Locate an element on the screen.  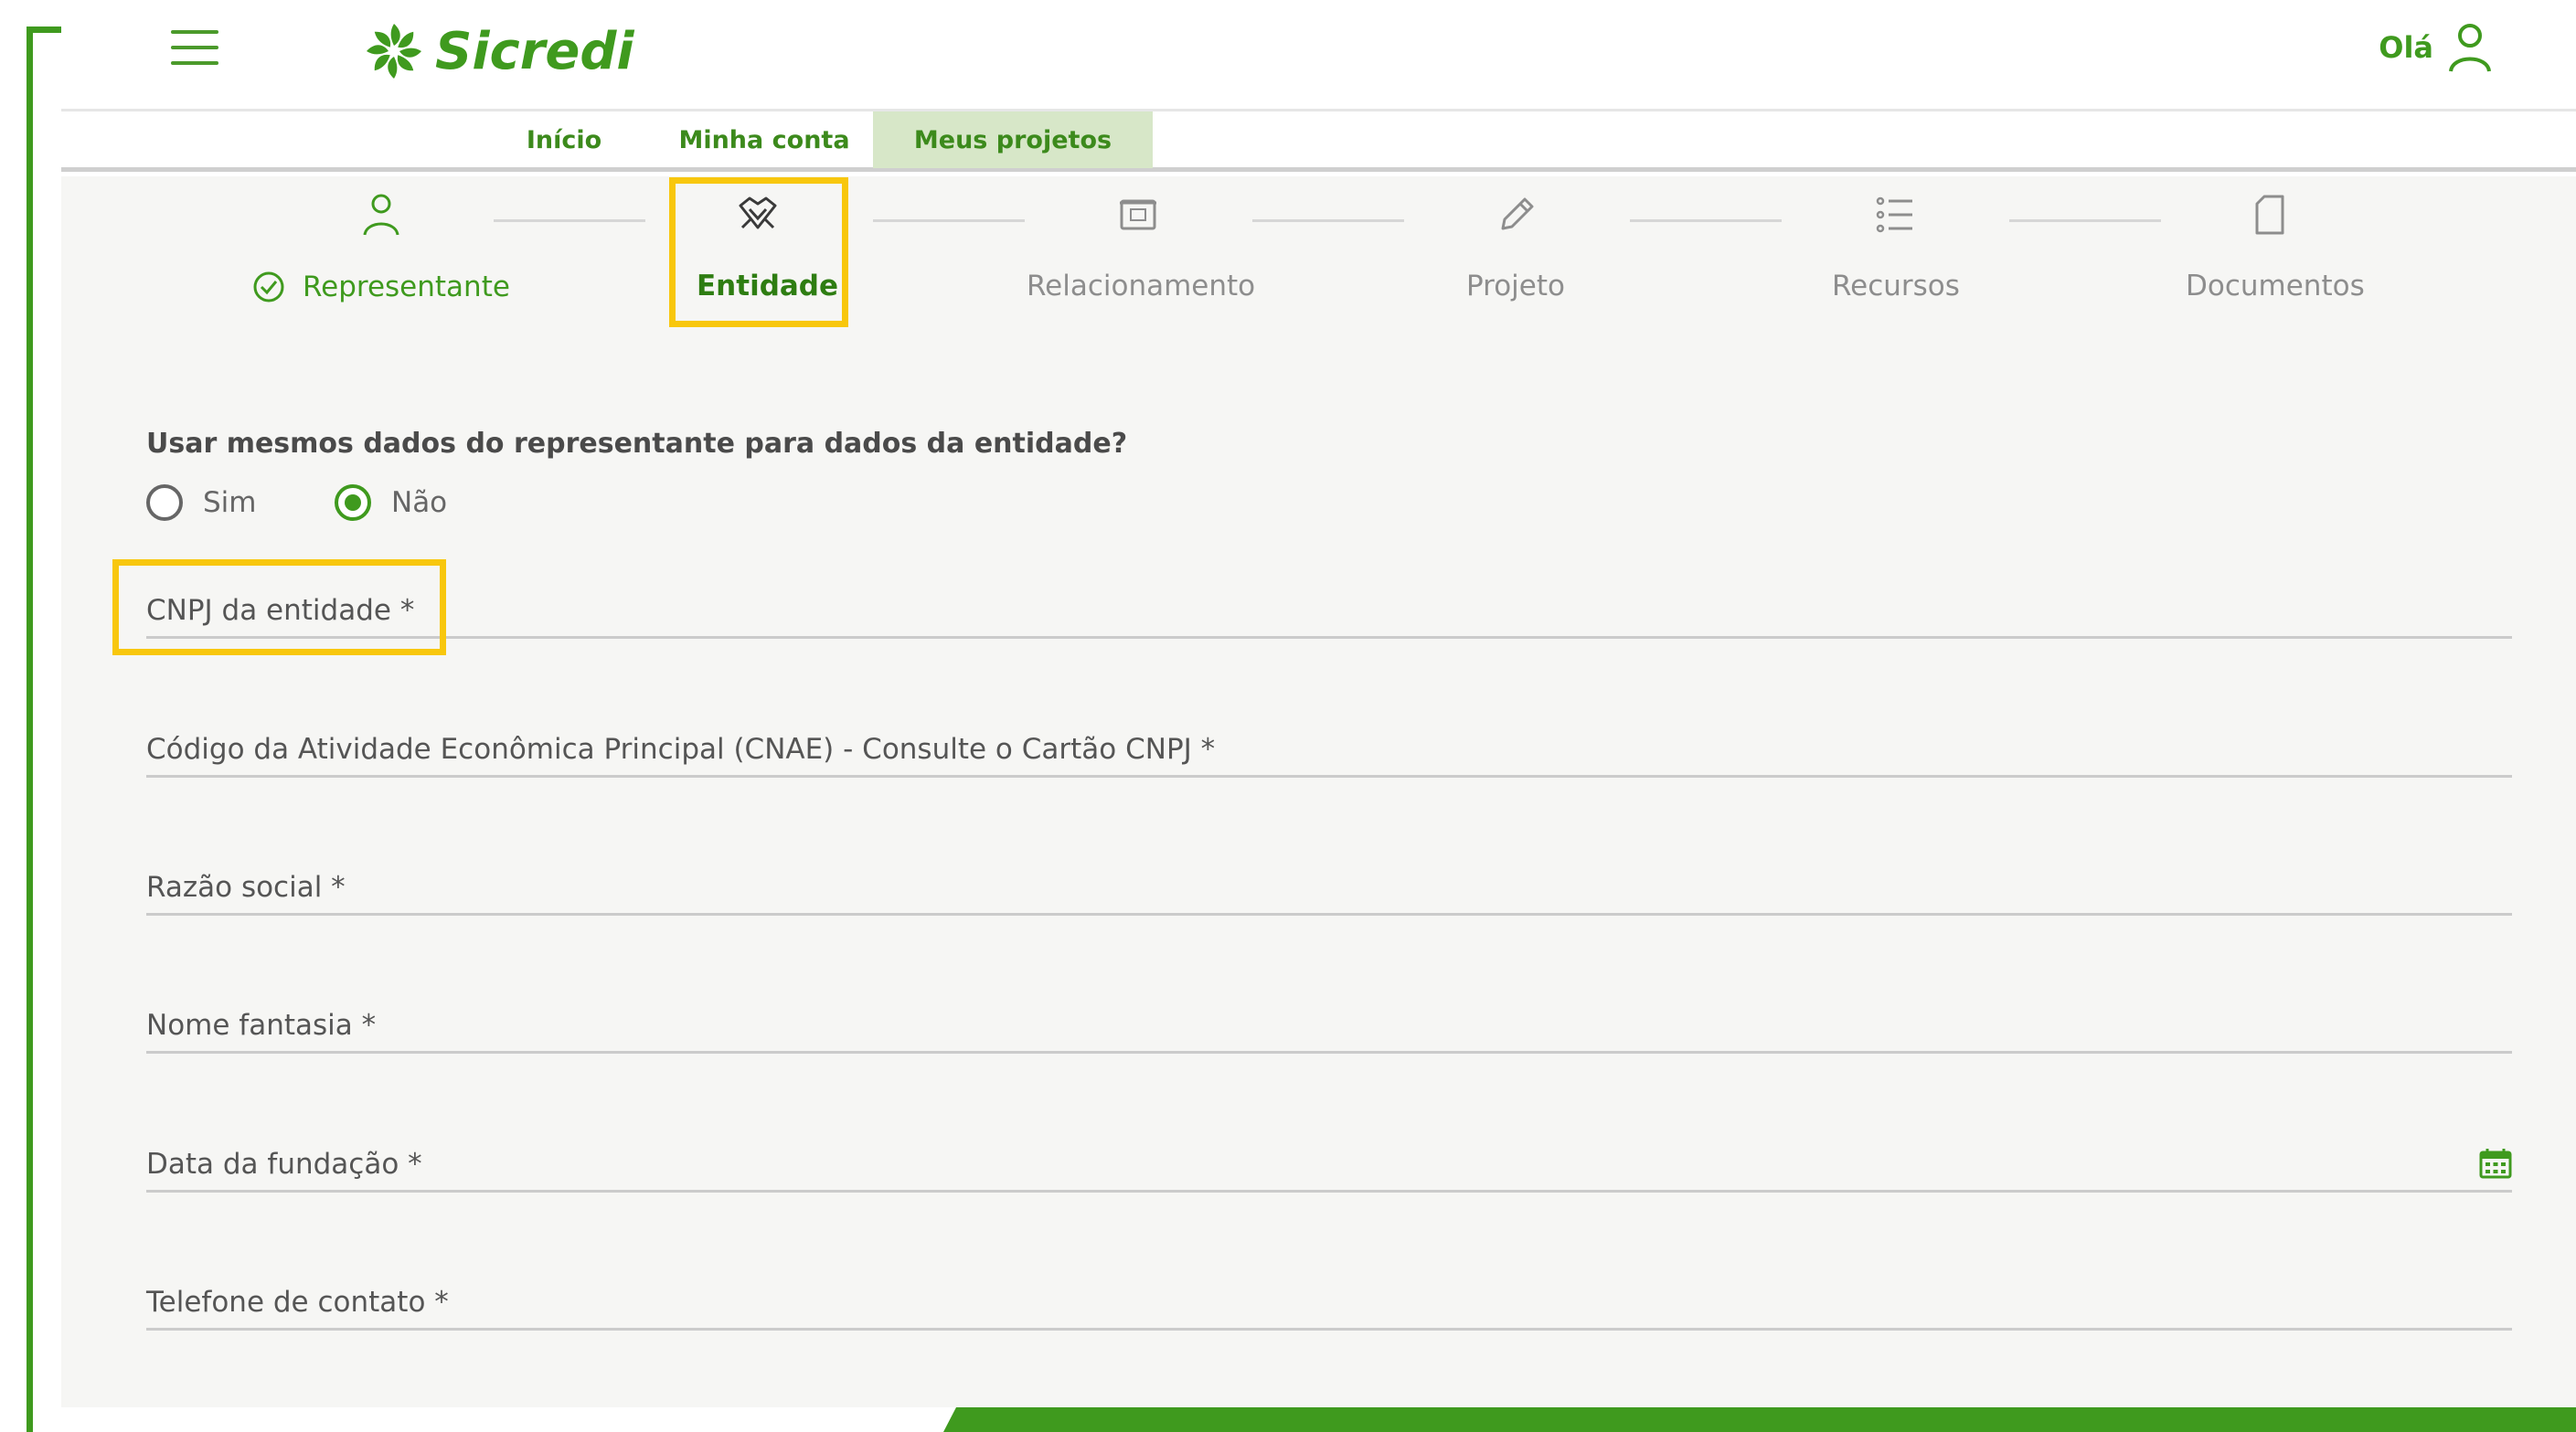
tab-meus-projetos: Meus projetos is located at coordinates (1013, 139).